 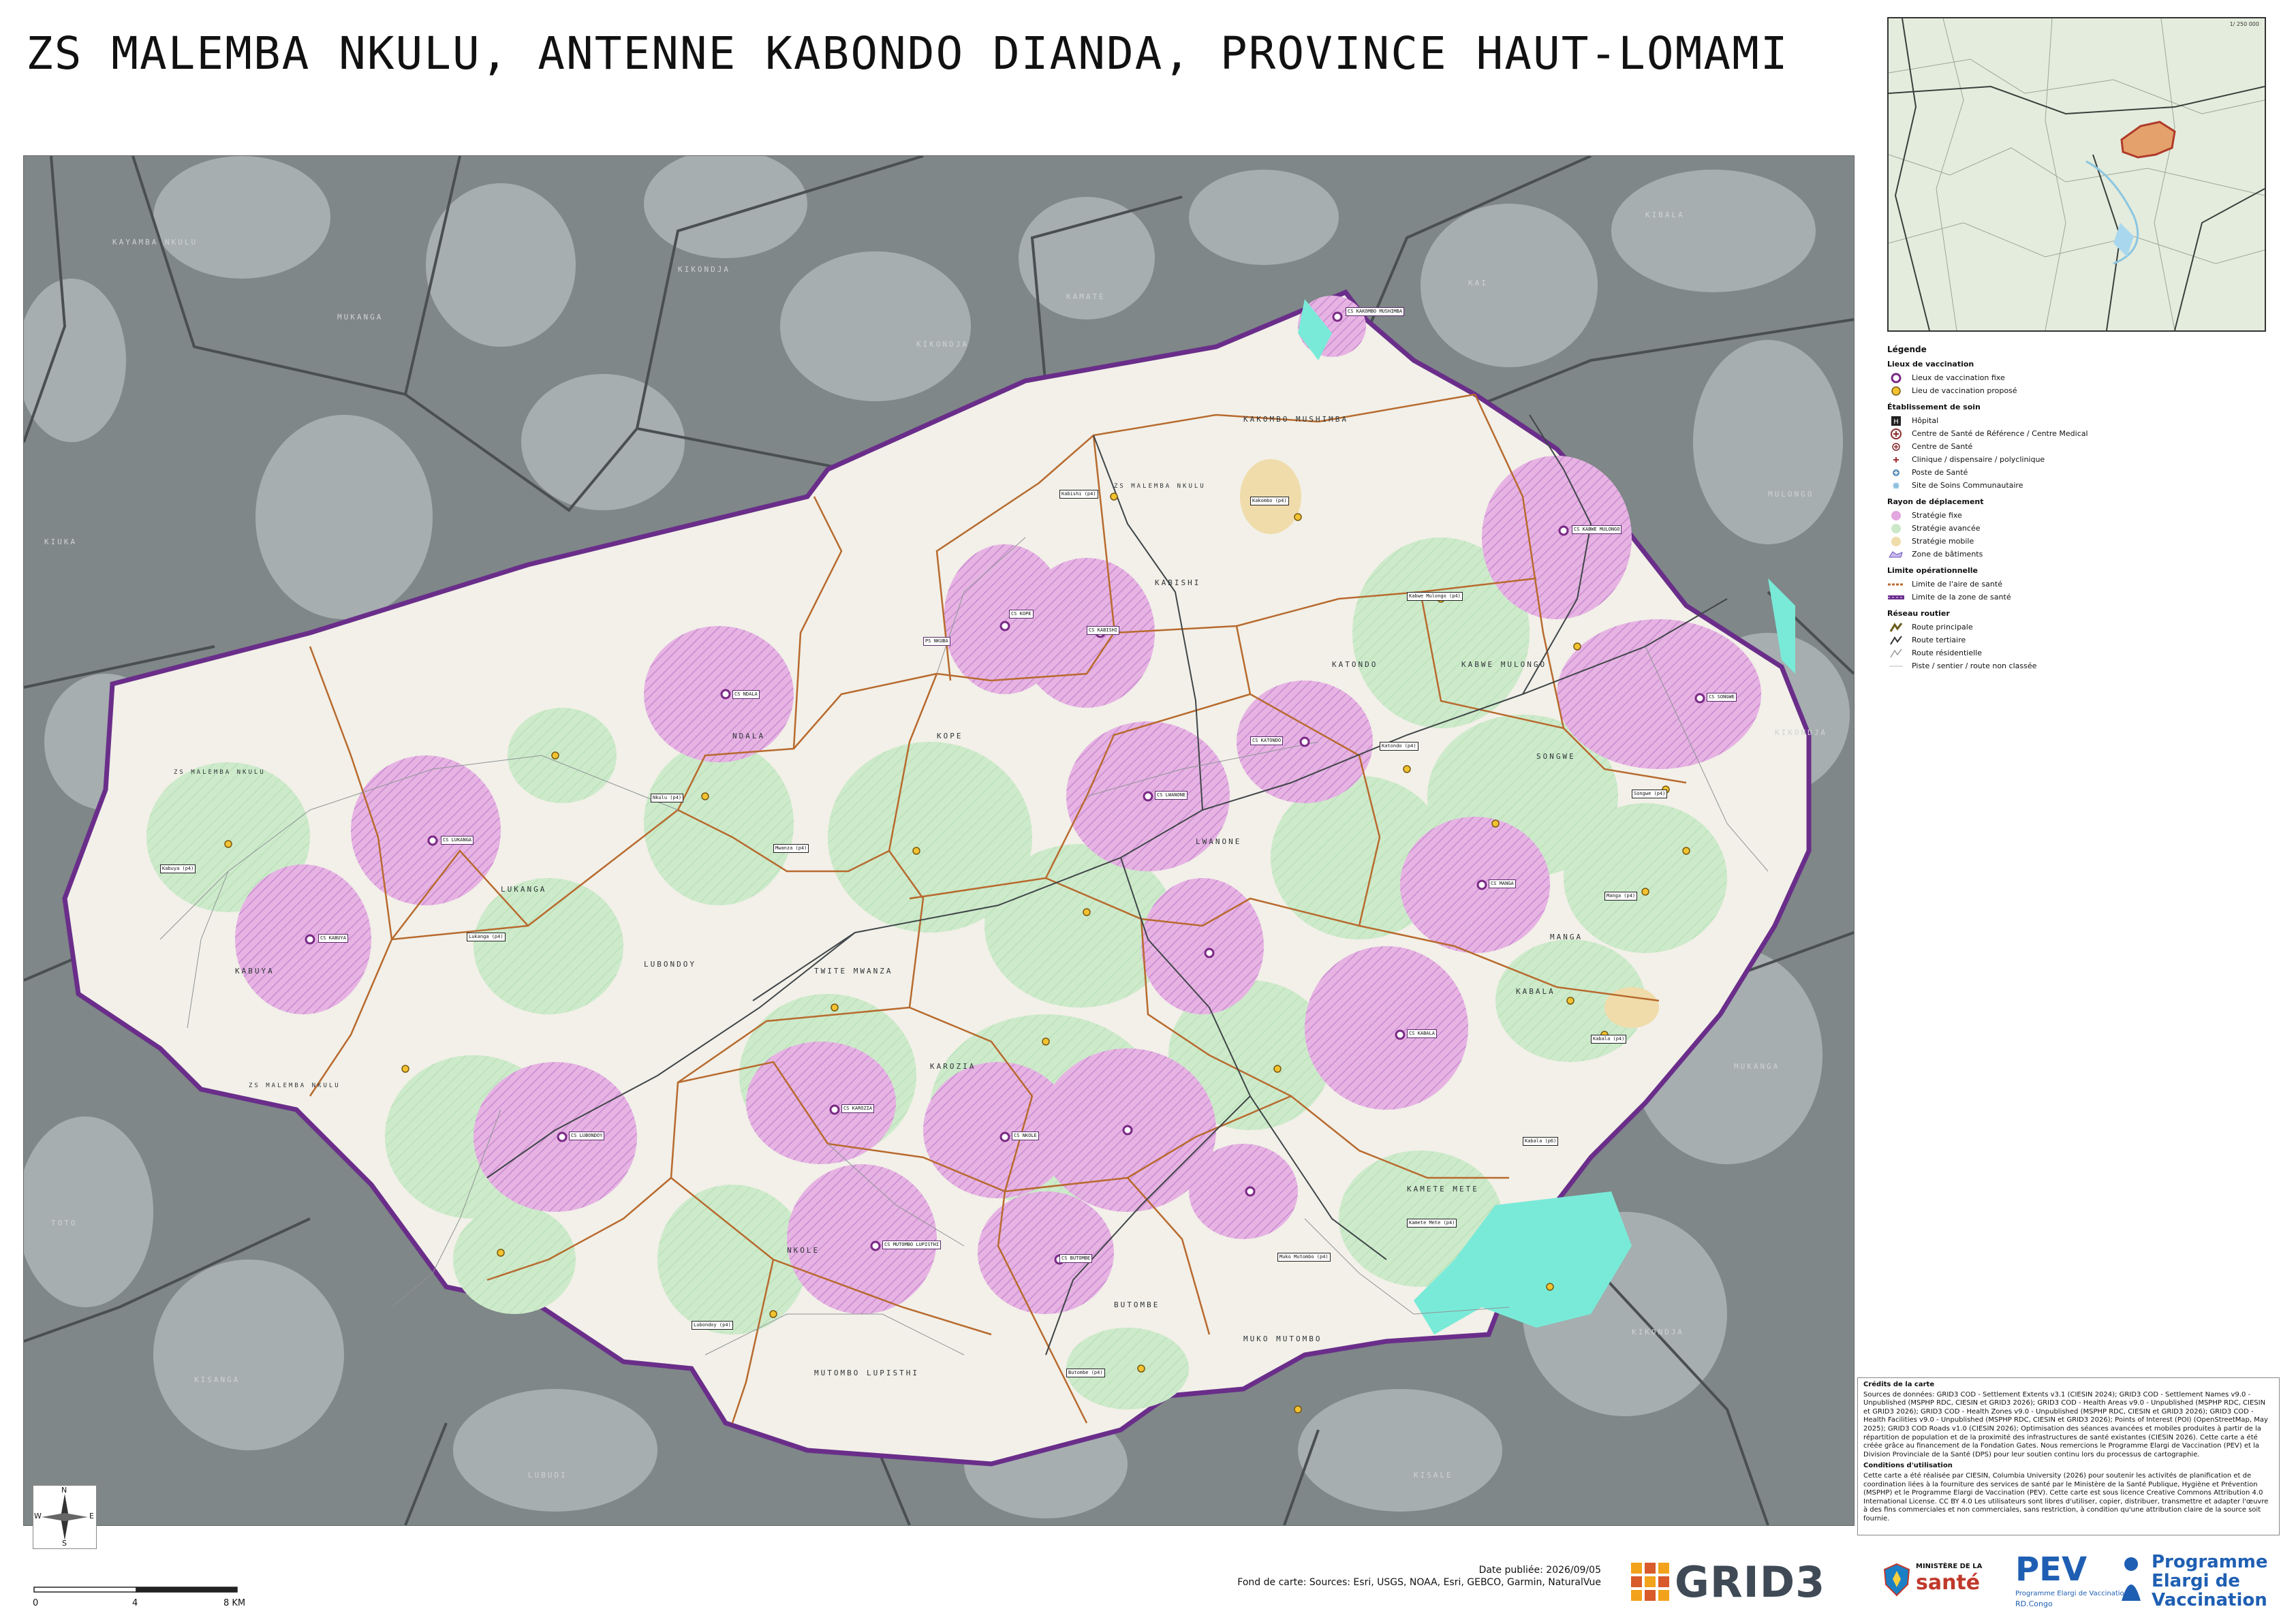 What do you see at coordinates (1896, 472) in the screenshot?
I see `health-post-icon` at bounding box center [1896, 472].